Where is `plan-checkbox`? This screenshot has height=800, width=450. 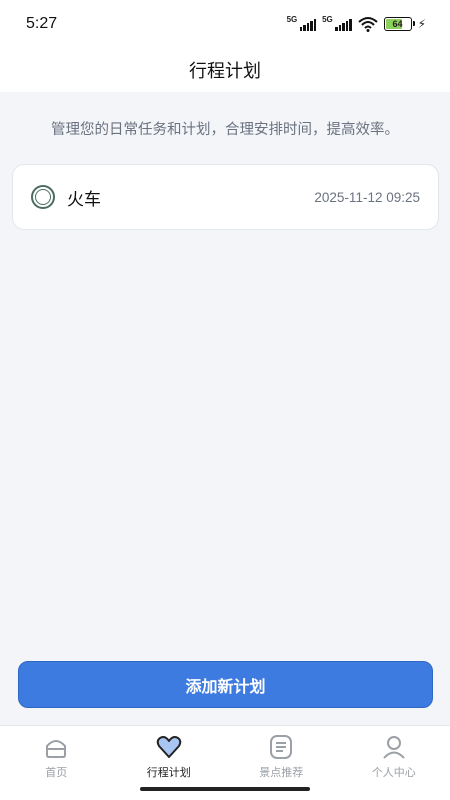
plan-checkbox is located at coordinates (43, 197).